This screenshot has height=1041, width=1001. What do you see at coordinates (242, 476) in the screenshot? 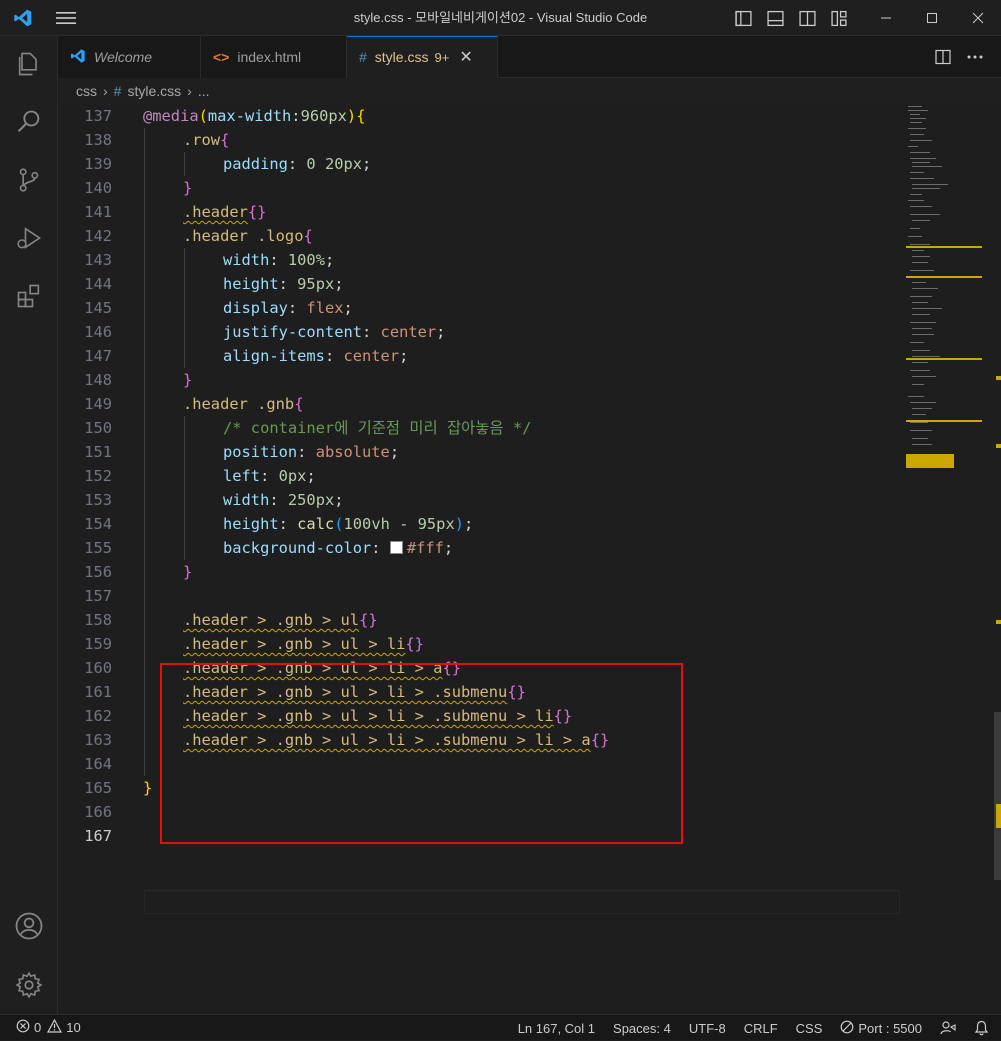
I see `token: left` at bounding box center [242, 476].